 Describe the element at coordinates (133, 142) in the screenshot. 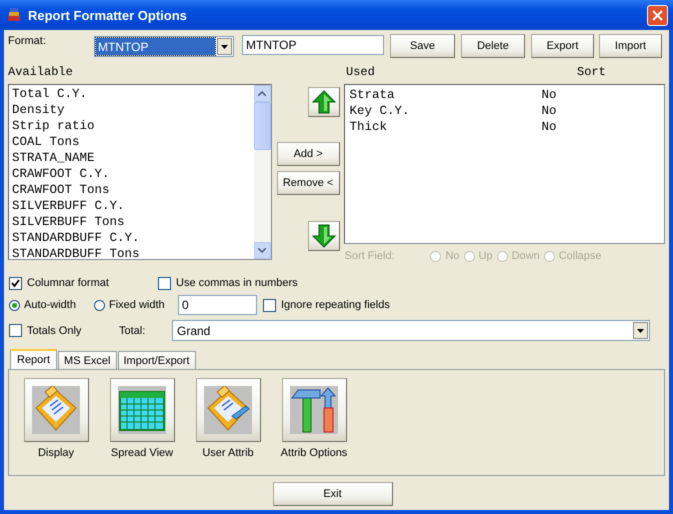

I see `list-item: COAL Tons` at that location.